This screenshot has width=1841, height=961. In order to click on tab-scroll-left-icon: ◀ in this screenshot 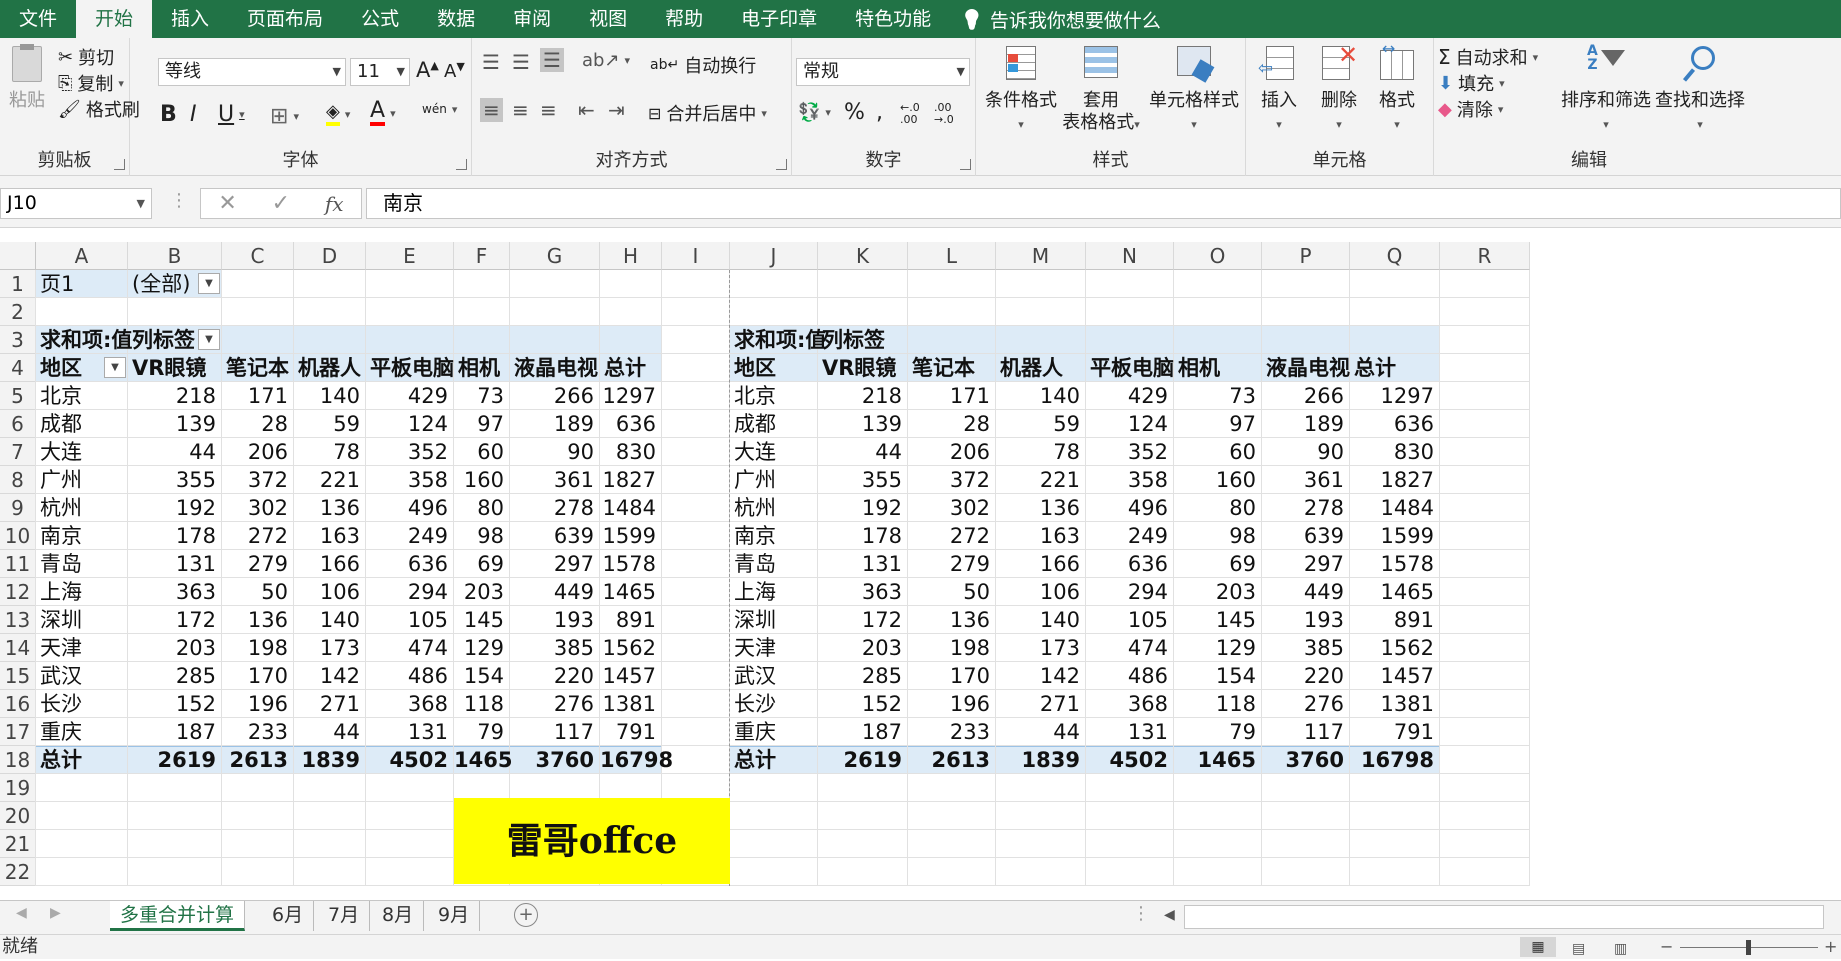, I will do `click(21, 913)`.